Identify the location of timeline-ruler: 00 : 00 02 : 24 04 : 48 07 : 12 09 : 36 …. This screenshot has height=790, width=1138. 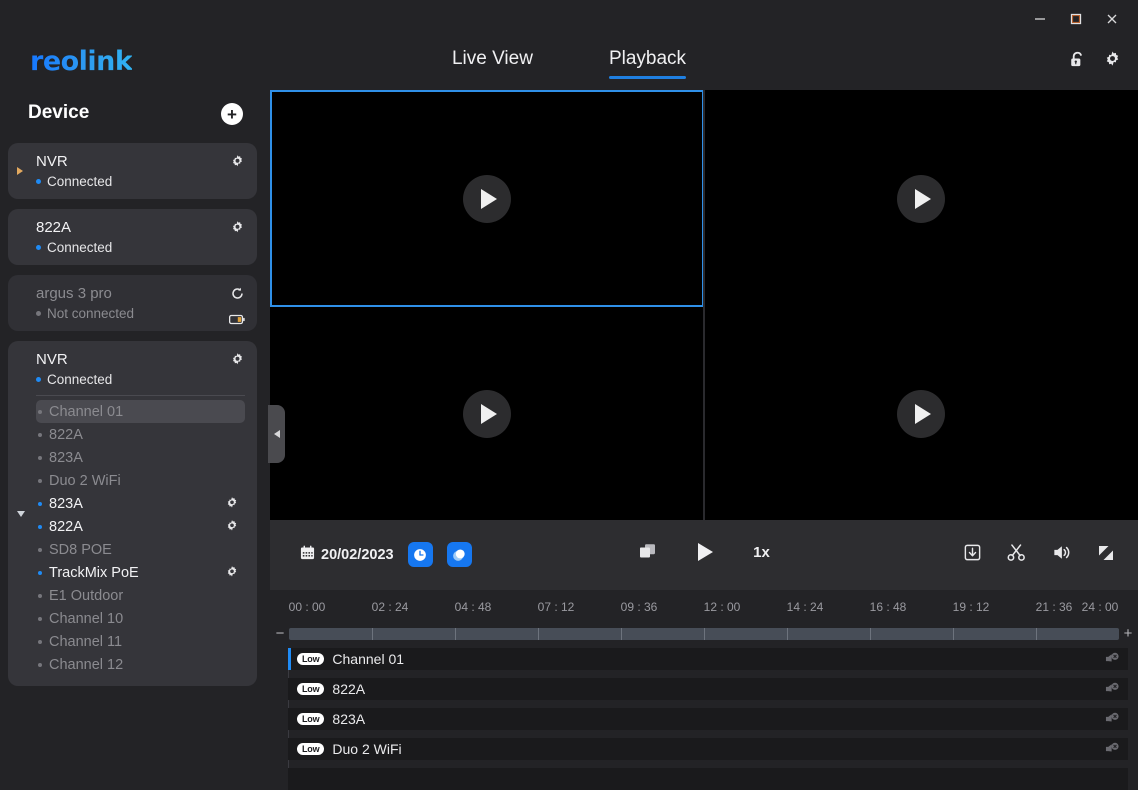
(704, 610).